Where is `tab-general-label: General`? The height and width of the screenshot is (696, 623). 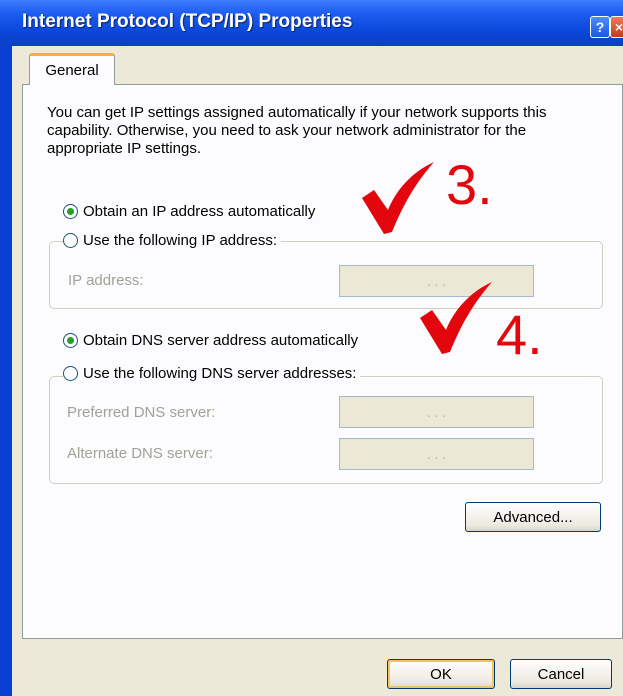 tab-general-label: General is located at coordinates (72, 70).